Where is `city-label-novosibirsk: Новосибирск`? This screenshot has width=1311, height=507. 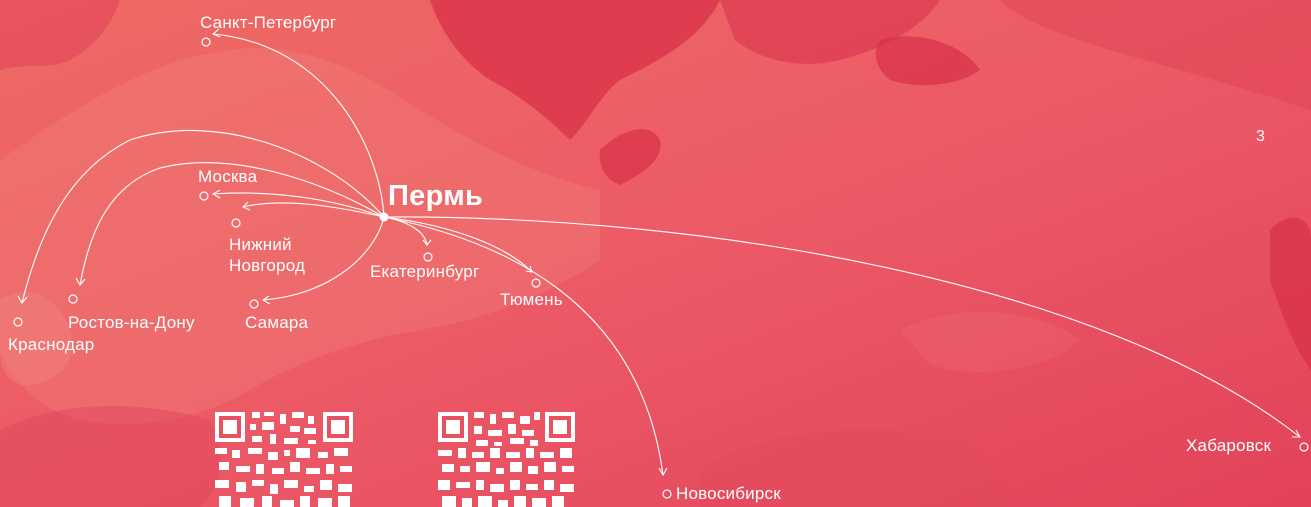
city-label-novosibirsk: Новосибирск is located at coordinates (728, 493).